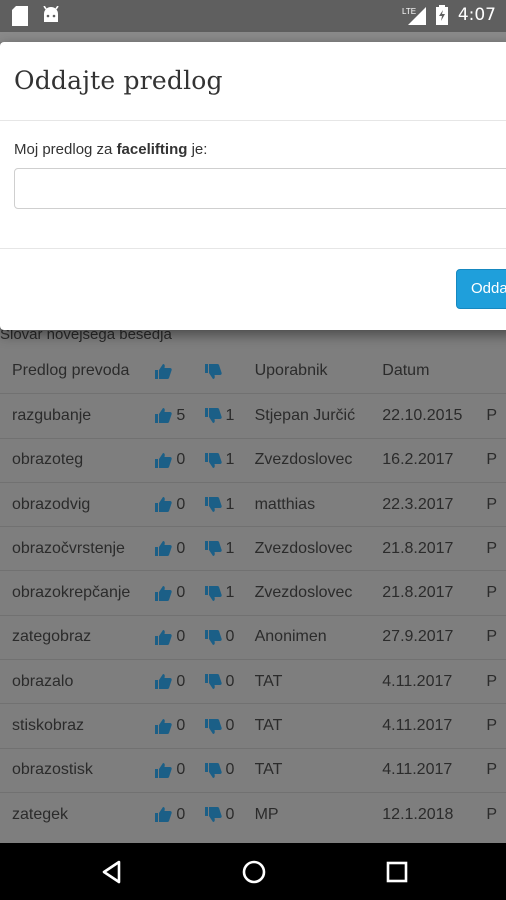 This screenshot has width=506, height=900. What do you see at coordinates (476, 15) in the screenshot?
I see `clock: 4:07` at bounding box center [476, 15].